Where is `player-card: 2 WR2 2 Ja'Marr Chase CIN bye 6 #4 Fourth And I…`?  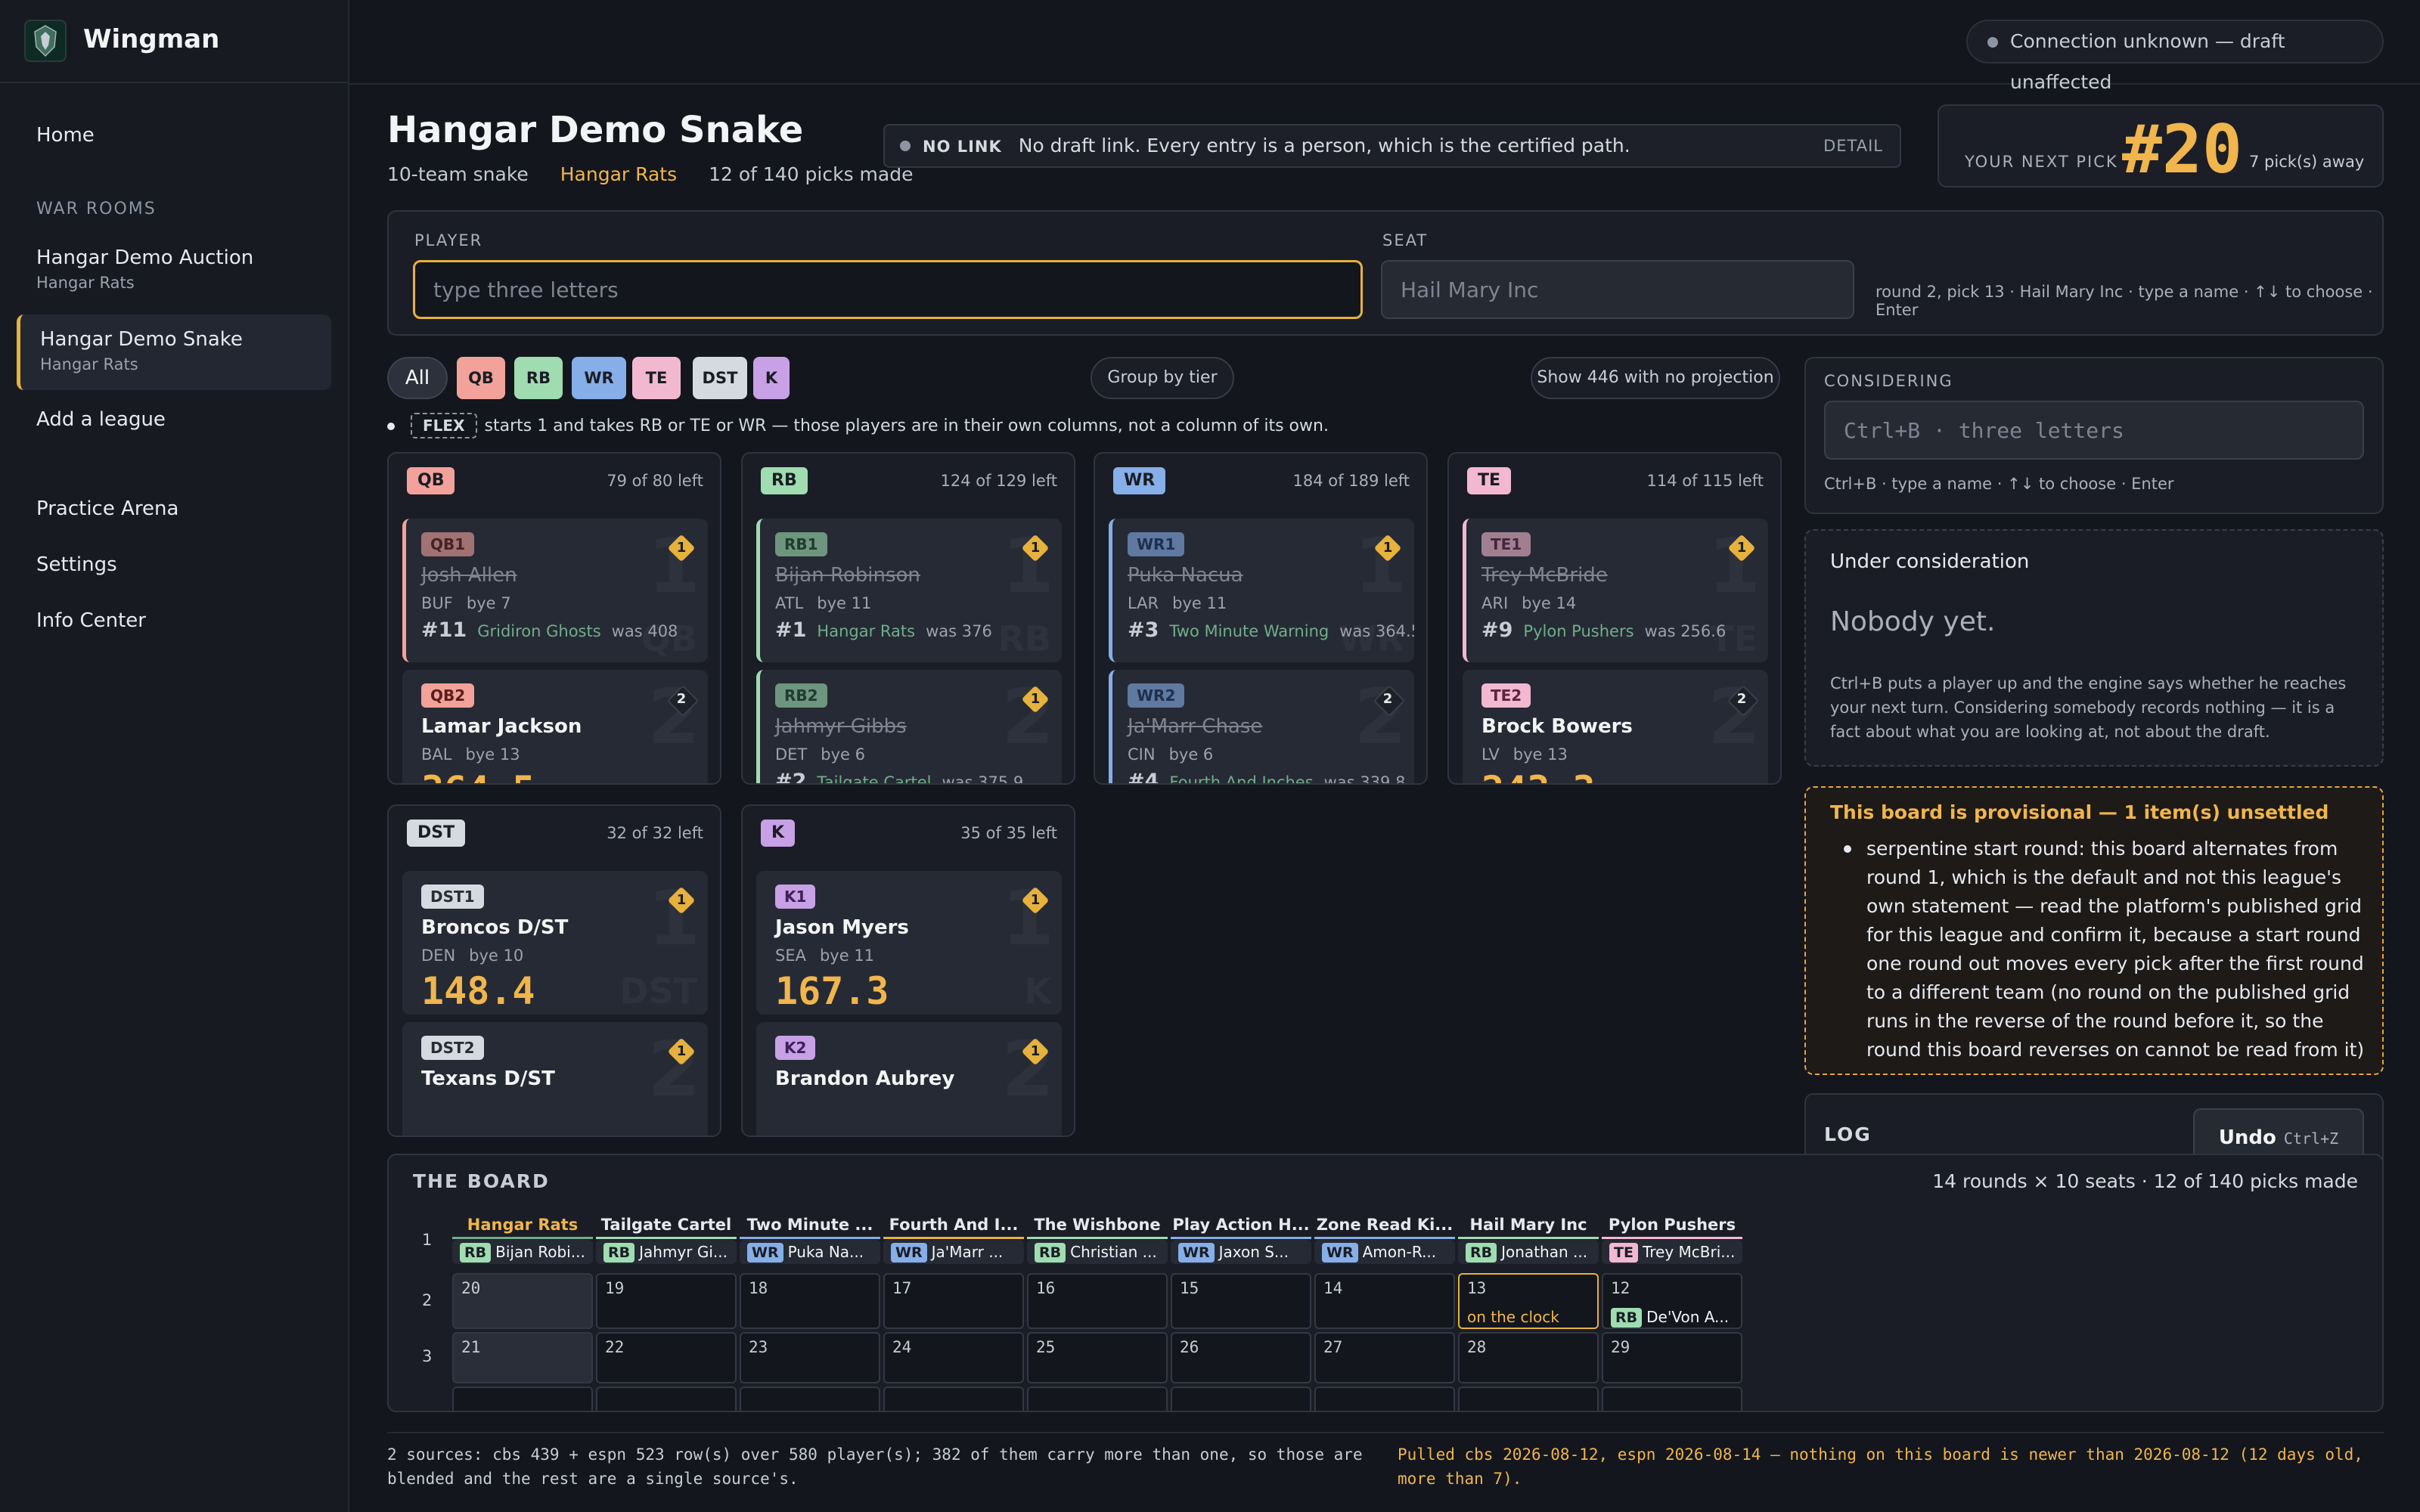
player-card: 2 WR2 2 Ja'Marr Chase CIN bye 6 #4 Fourth And I… is located at coordinates (1261, 727).